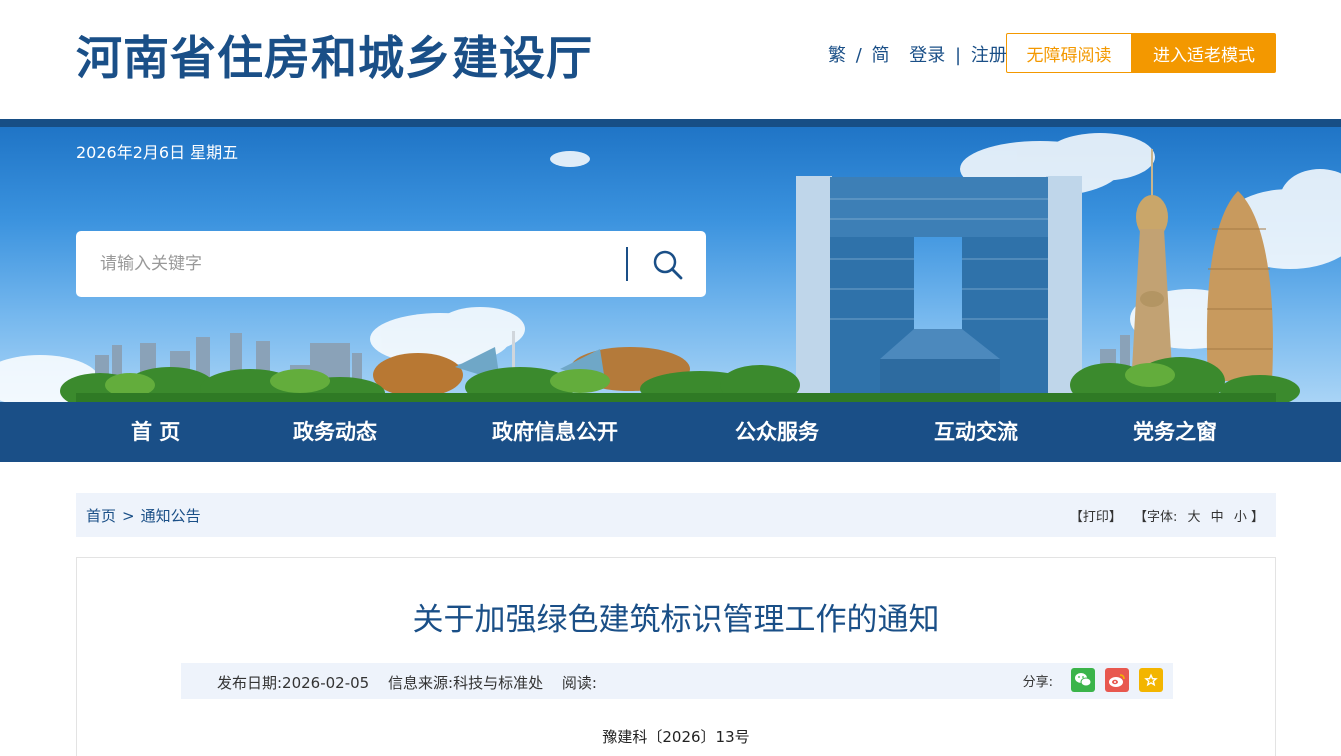  What do you see at coordinates (171, 516) in the screenshot?
I see `breadcrumb-current: 通知公告` at bounding box center [171, 516].